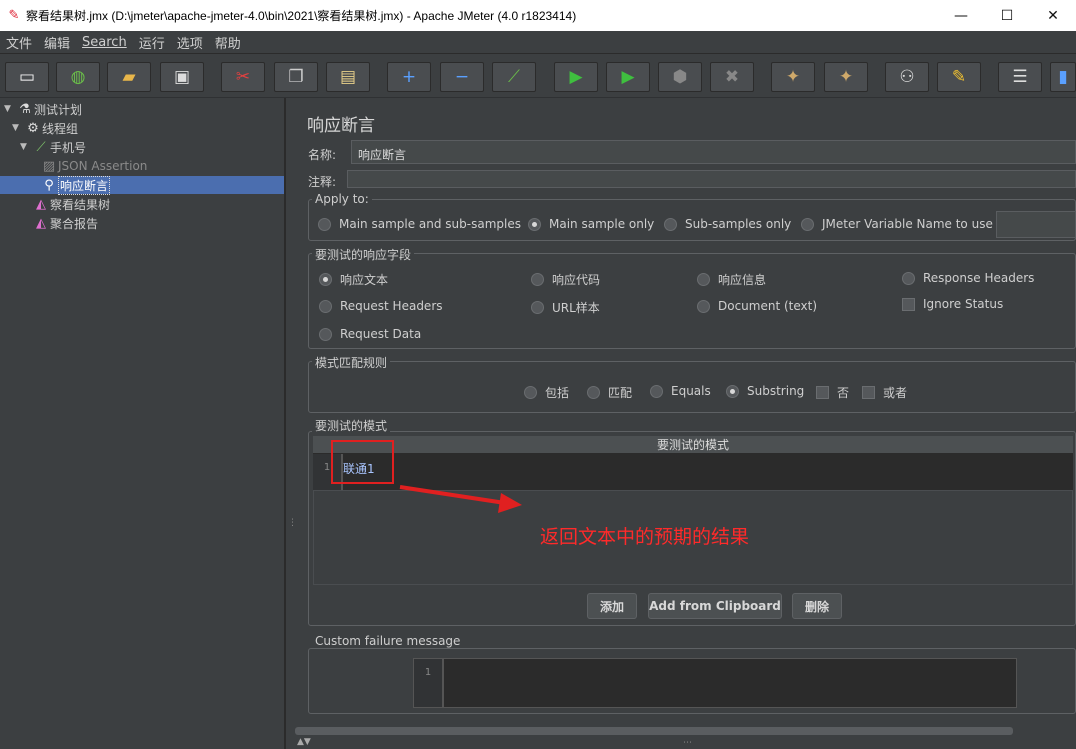 Image resolution: width=1076 pixels, height=749 pixels. Describe the element at coordinates (74, 223) in the screenshot. I see `tree-item-label: 聚合报告` at that location.